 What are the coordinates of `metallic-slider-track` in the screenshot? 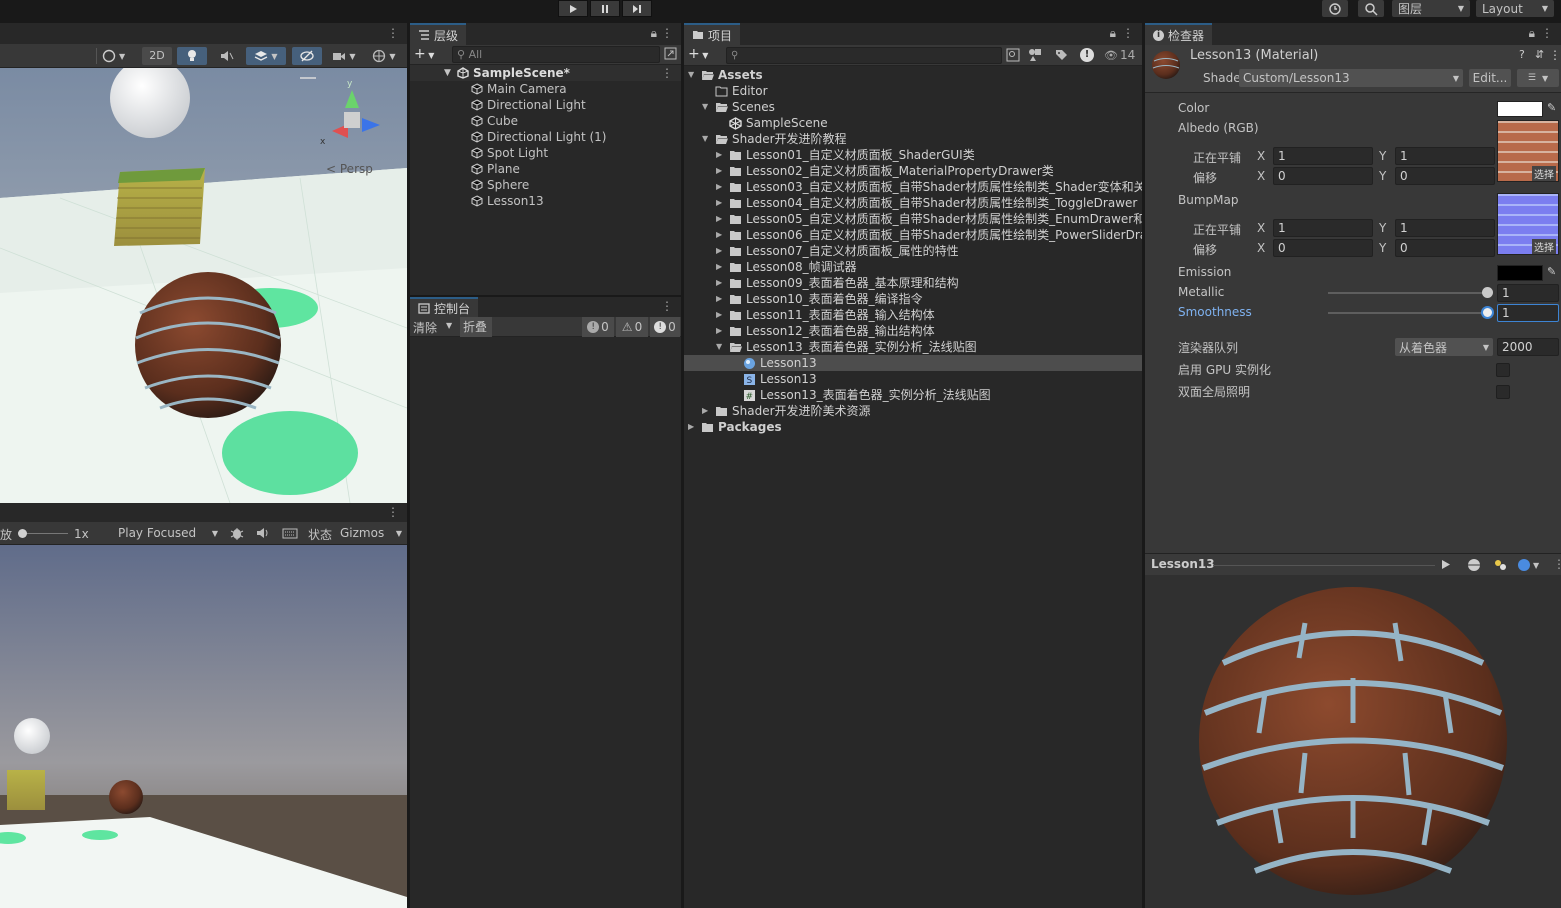 It's located at (1408, 293).